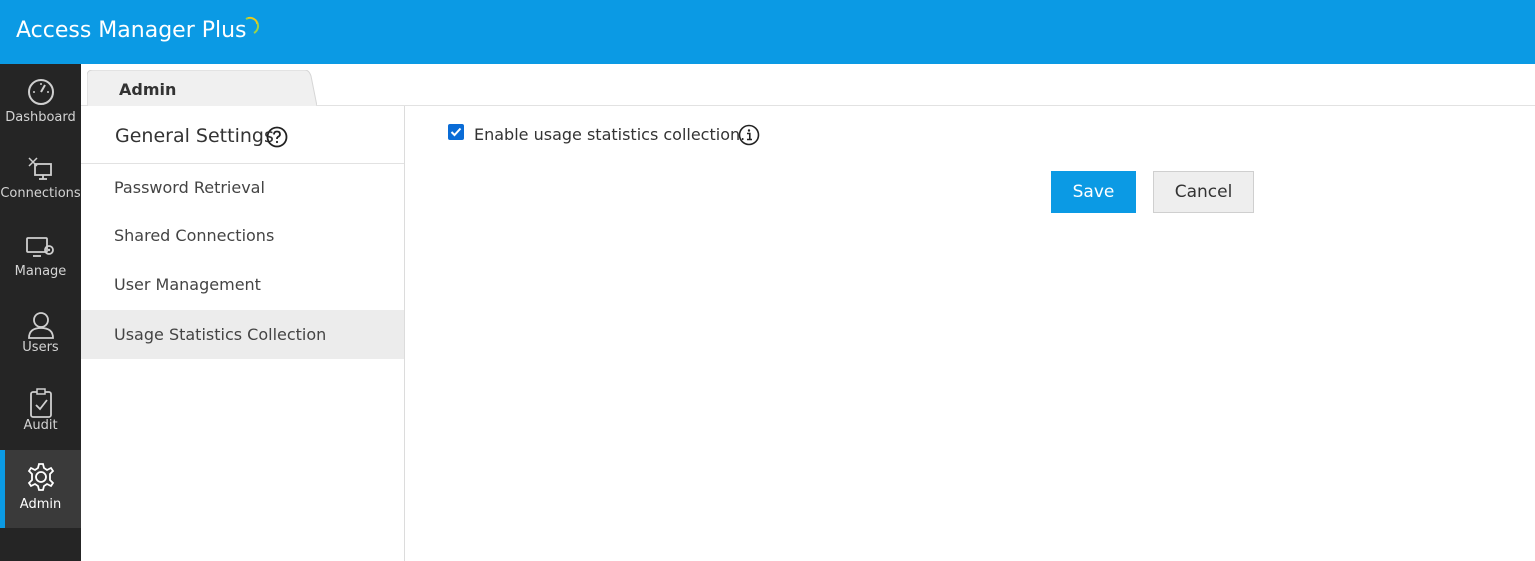 This screenshot has width=1535, height=561. Describe the element at coordinates (41, 325) in the screenshot. I see `user-icon` at that location.